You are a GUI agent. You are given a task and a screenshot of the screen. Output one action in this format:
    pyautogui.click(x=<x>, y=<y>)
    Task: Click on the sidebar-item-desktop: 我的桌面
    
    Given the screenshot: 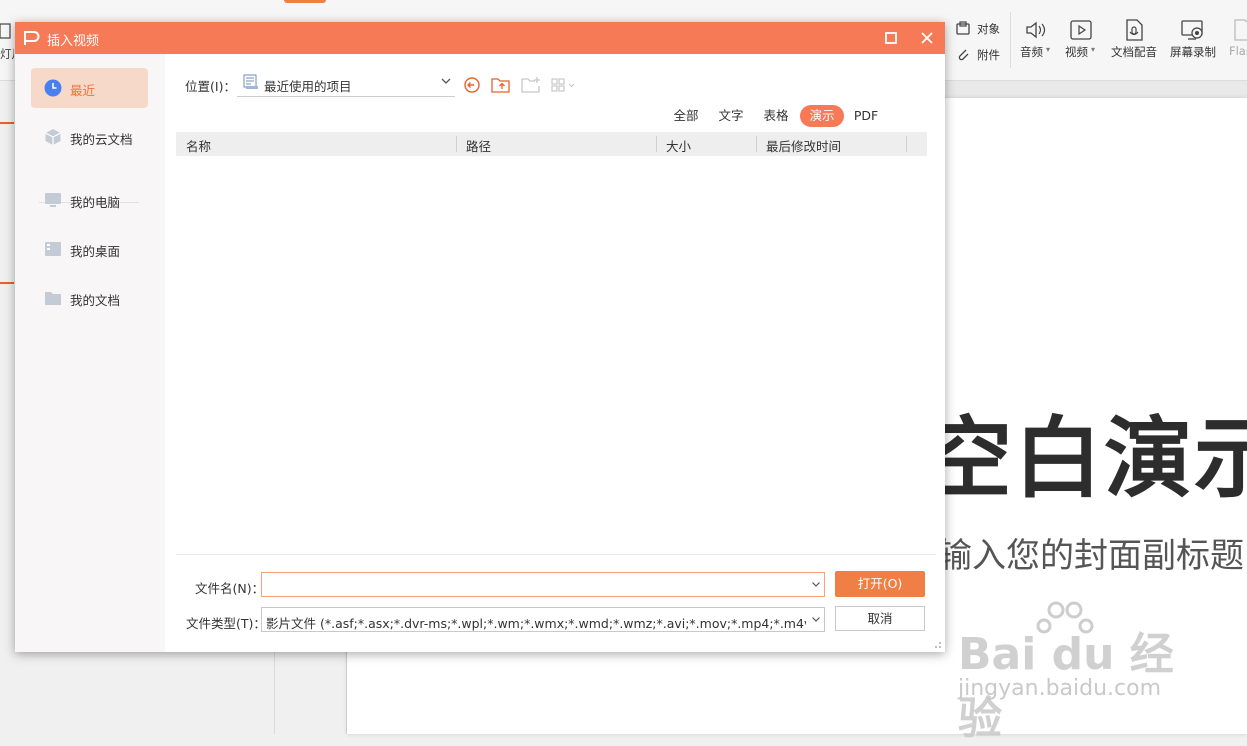 What is the action you would take?
    pyautogui.click(x=89, y=249)
    